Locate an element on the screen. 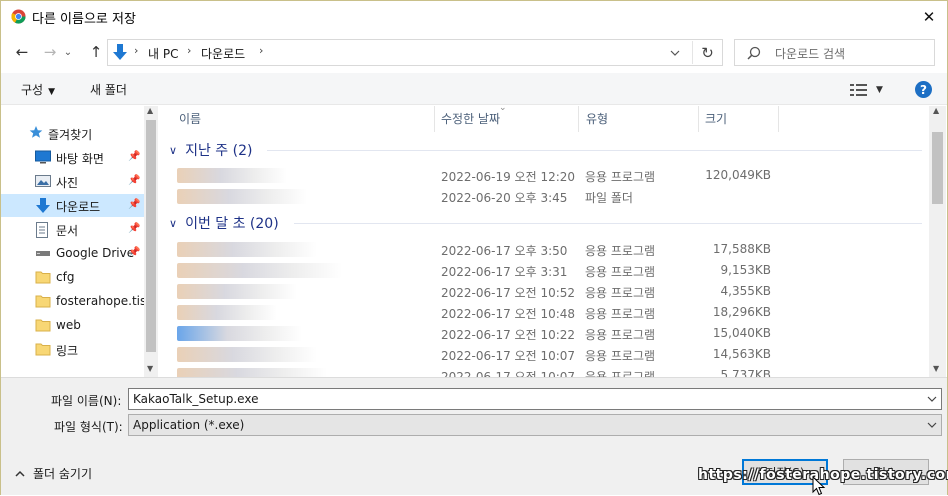 Image resolution: width=948 pixels, height=496 pixels. table-row: 2022-06-20 오후 3:45 파일 폴더 is located at coordinates (544, 196).